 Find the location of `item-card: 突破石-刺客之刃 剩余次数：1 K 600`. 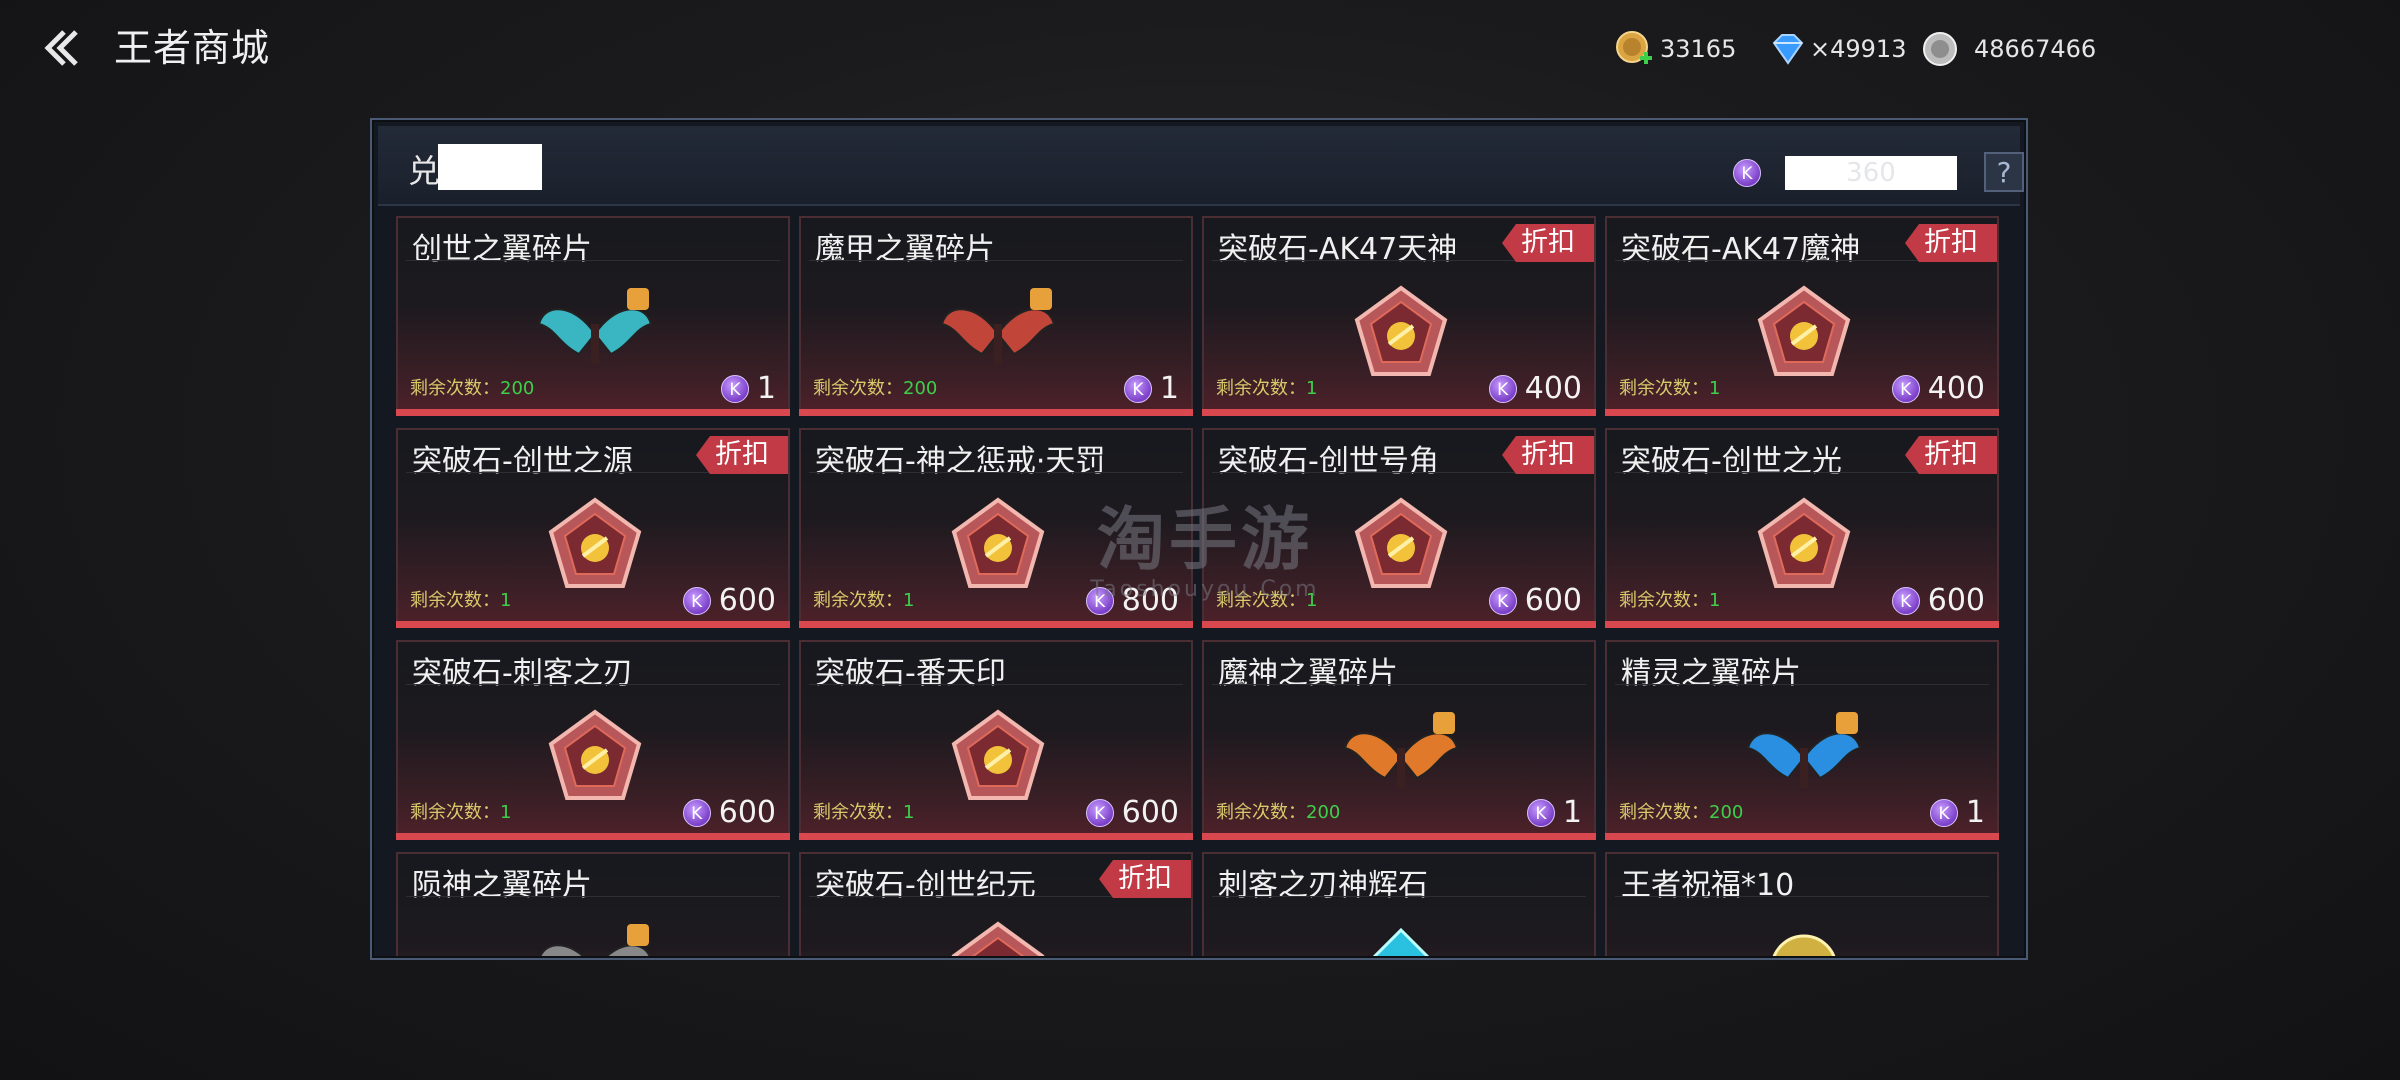

item-card: 突破石-刺客之刃 剩余次数：1 K 600 is located at coordinates (593, 740).